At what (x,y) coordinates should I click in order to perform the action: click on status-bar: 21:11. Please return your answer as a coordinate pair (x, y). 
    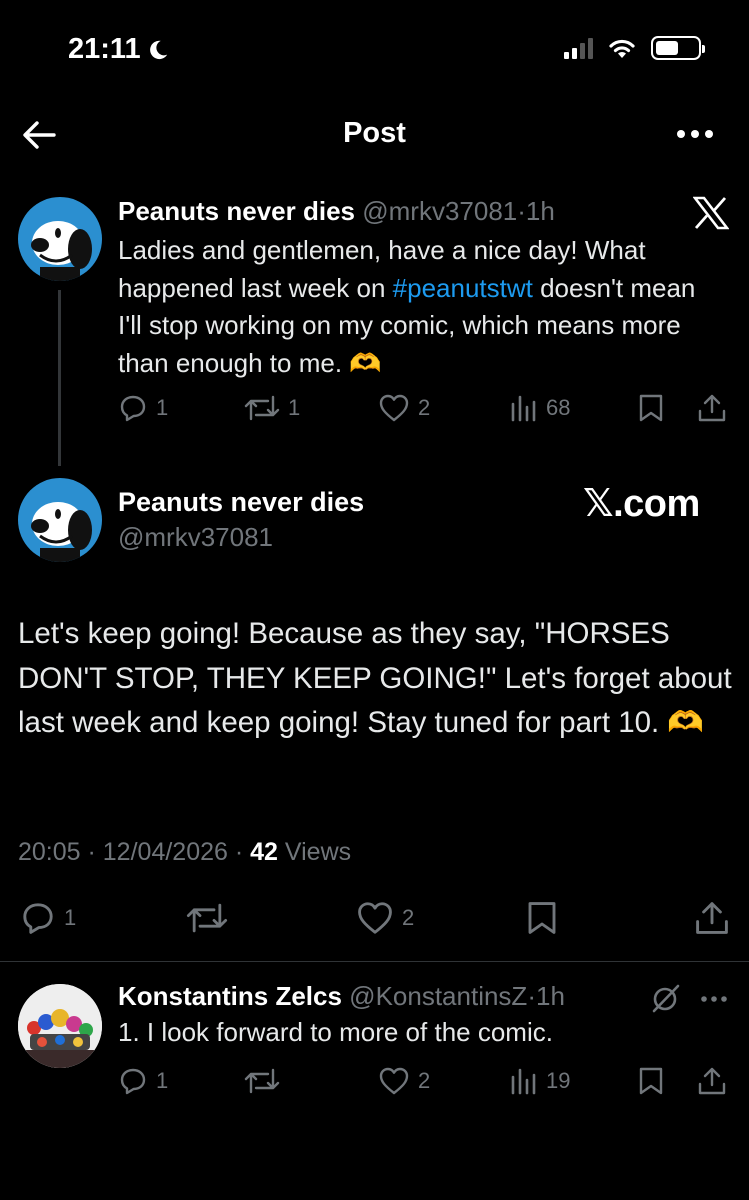
    Looking at the image, I should click on (374, 50).